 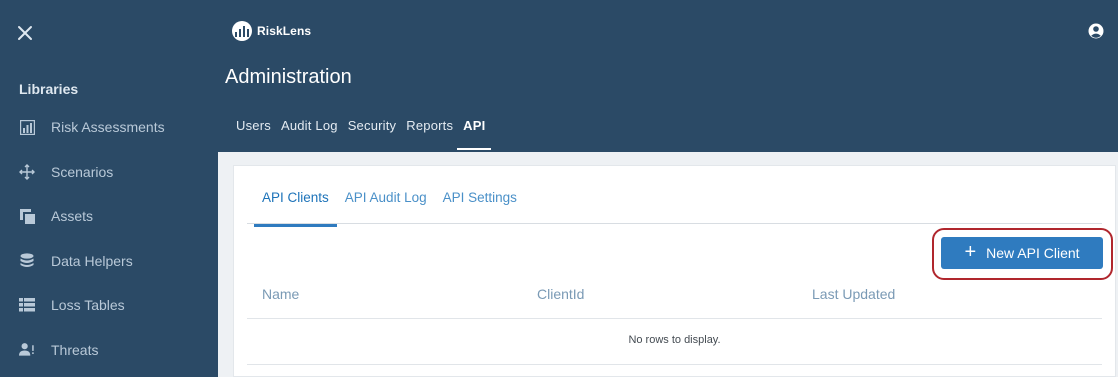 I want to click on sidebar-item-loss-tables: Loss Tables, so click(x=109, y=305).